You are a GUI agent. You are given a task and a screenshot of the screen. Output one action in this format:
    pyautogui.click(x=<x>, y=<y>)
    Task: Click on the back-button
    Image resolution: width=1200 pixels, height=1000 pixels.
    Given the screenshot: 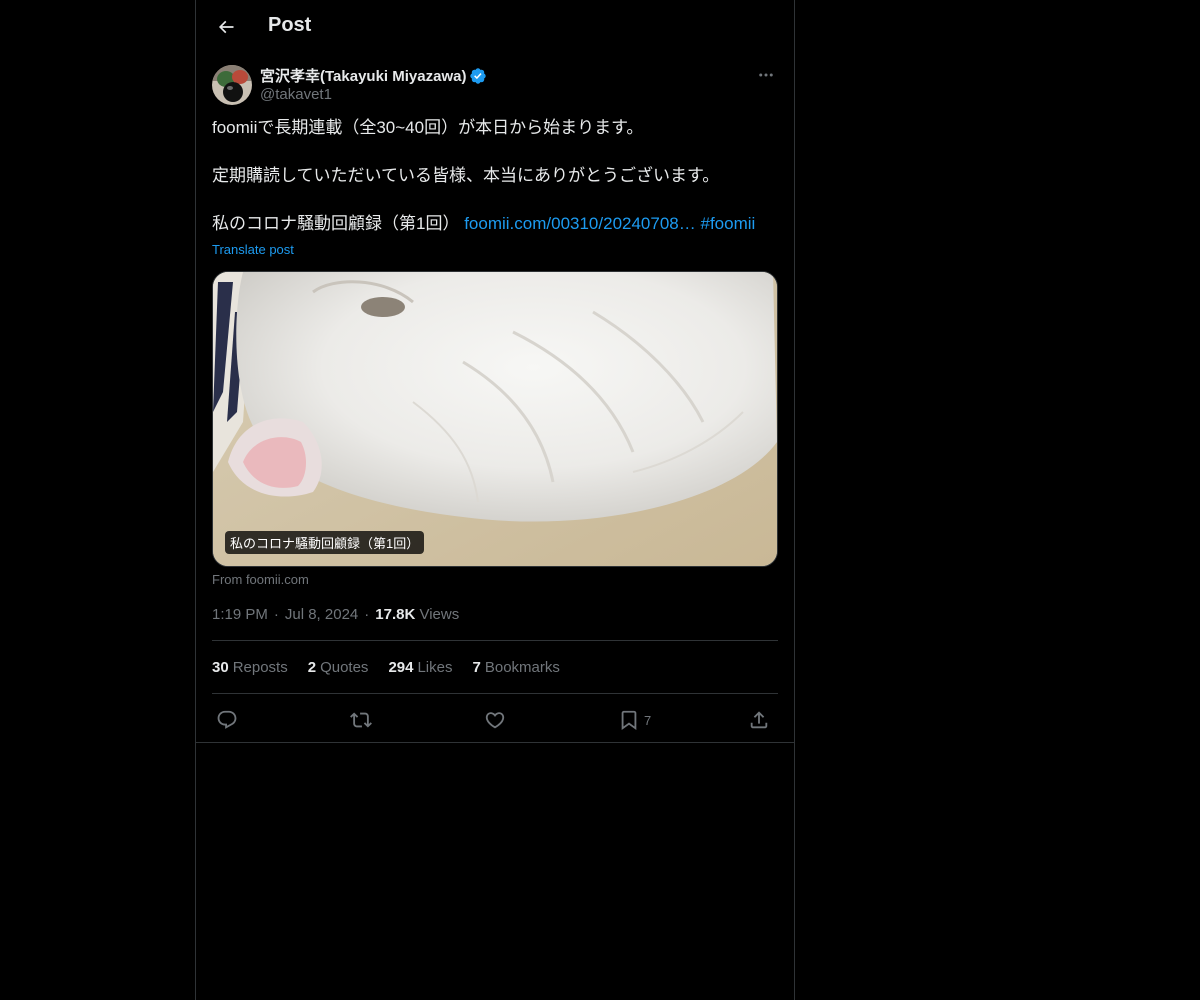 What is the action you would take?
    pyautogui.click(x=226, y=27)
    